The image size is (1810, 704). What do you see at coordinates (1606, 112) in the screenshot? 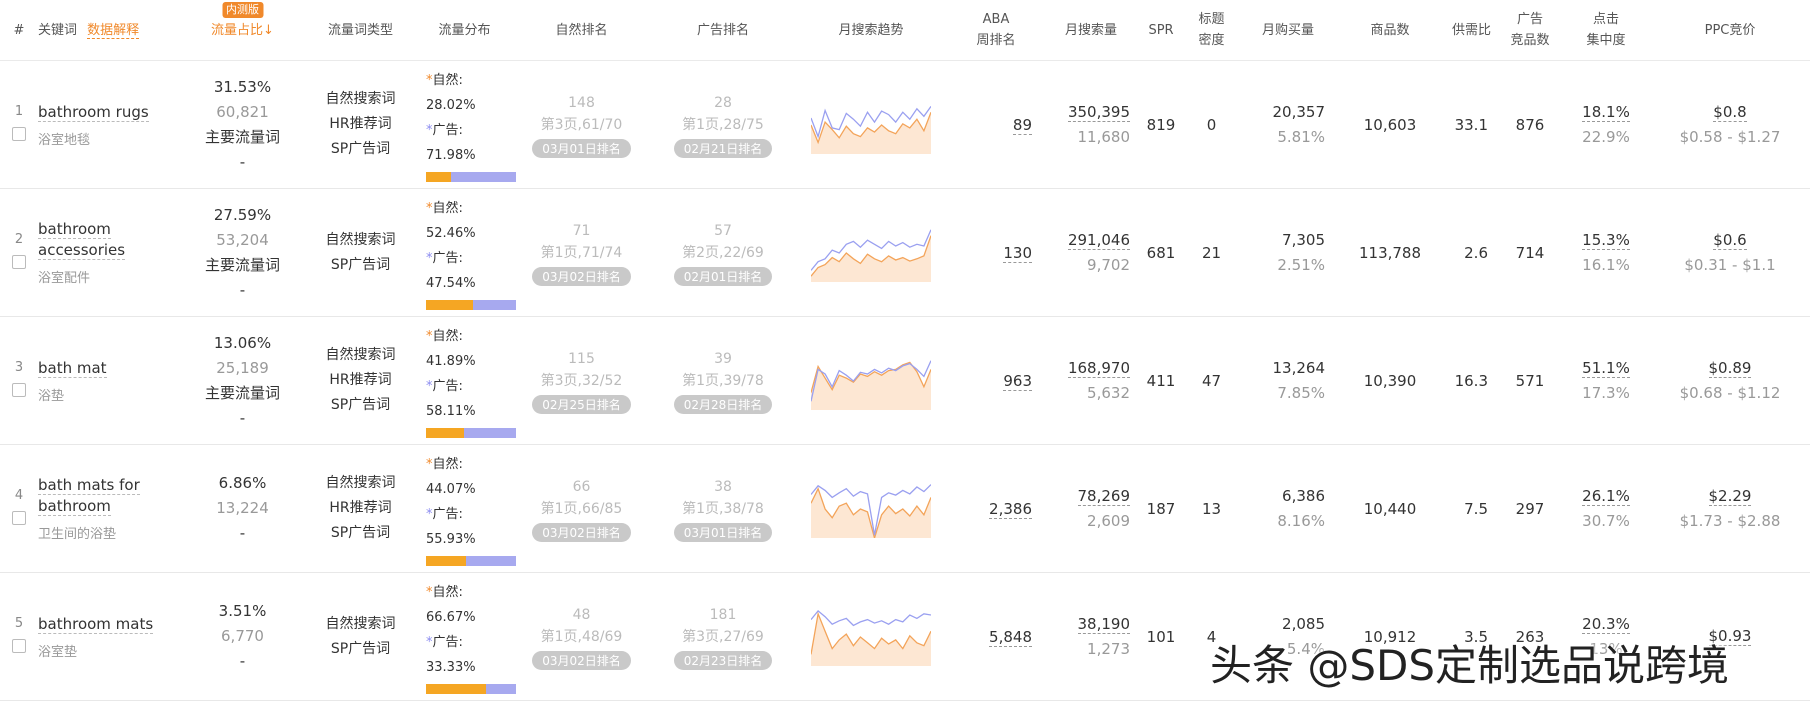
I see `click-concentration: 18.1%` at bounding box center [1606, 112].